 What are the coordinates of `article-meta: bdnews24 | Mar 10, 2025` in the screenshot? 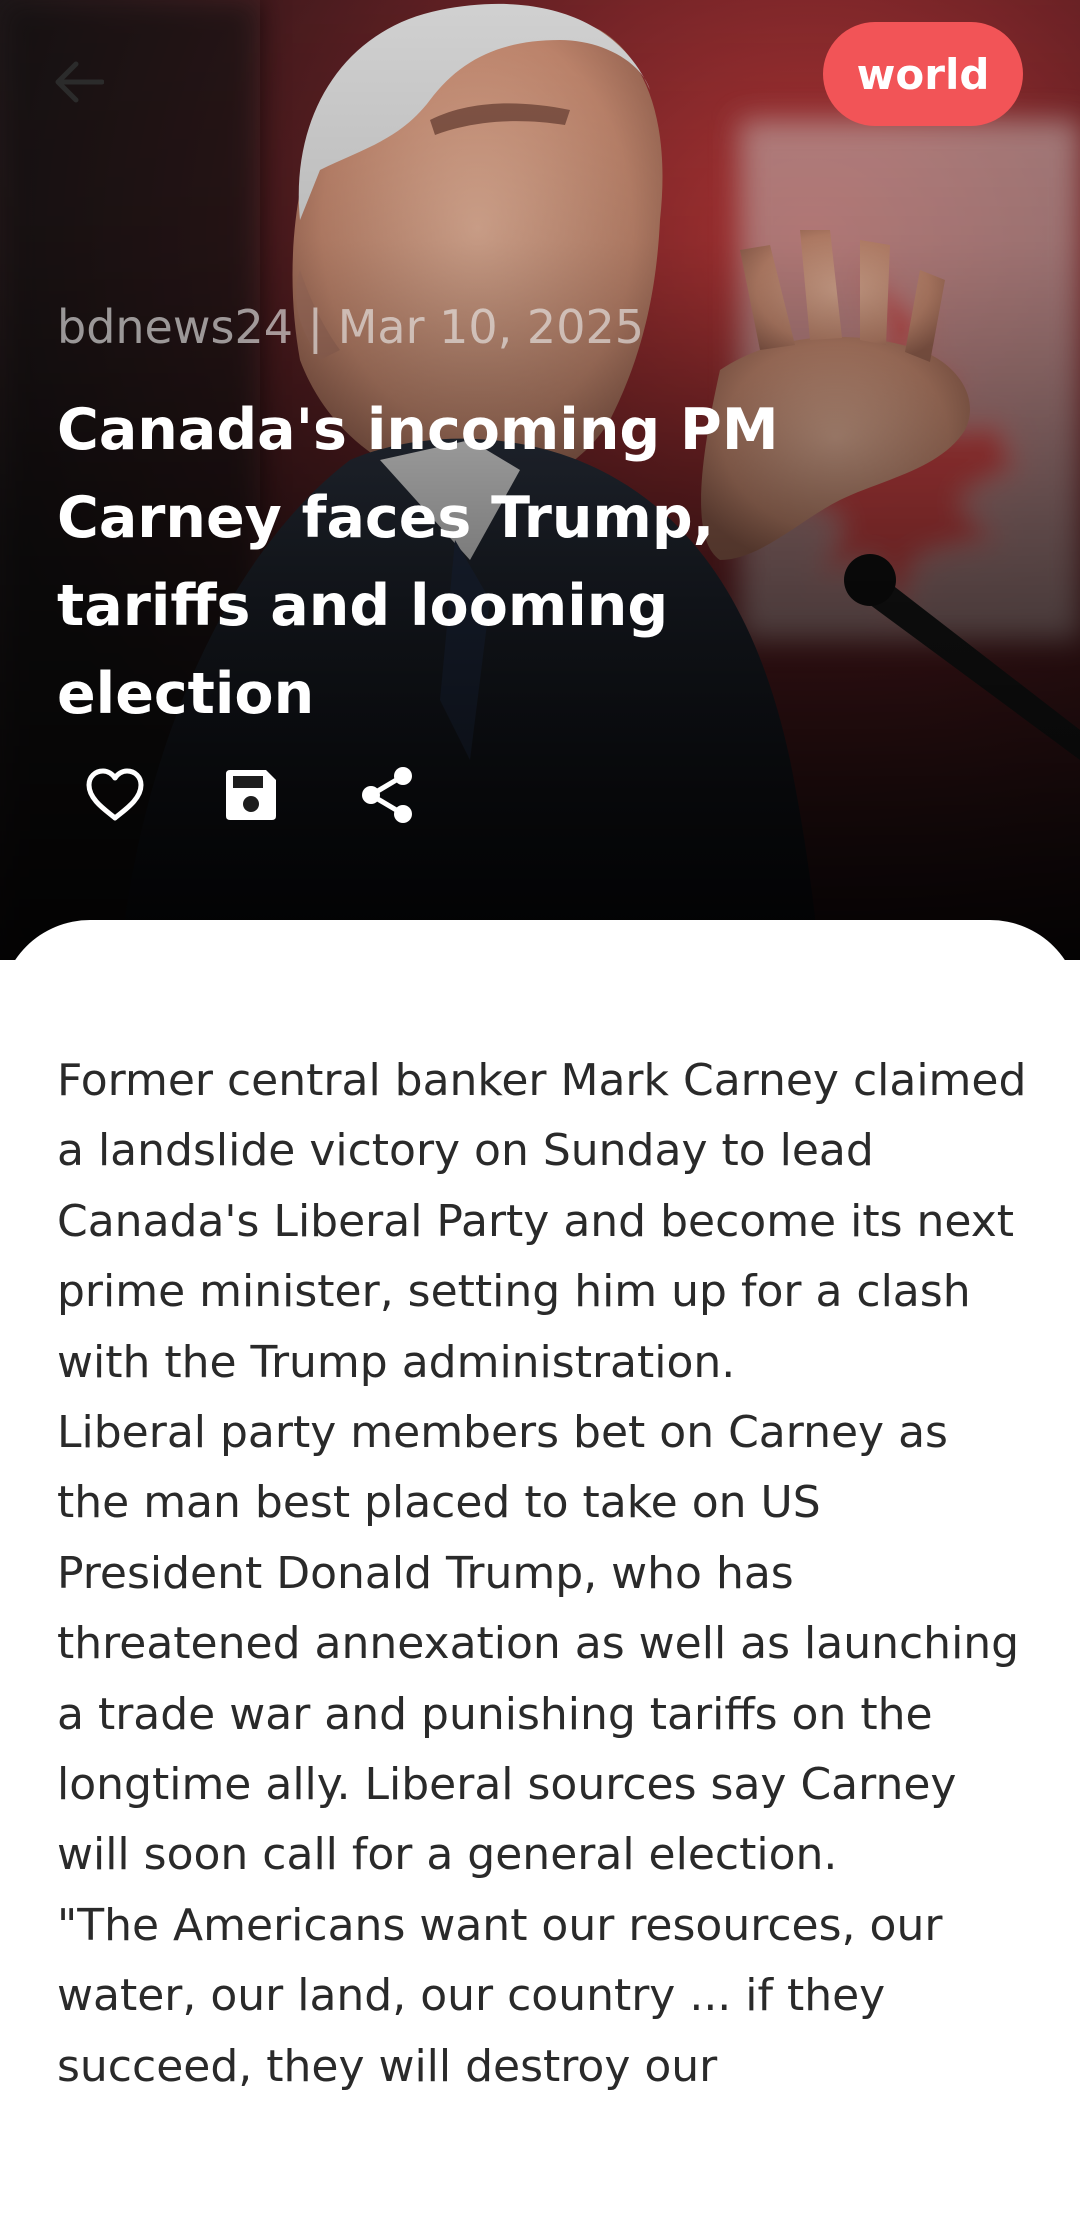 It's located at (350, 327).